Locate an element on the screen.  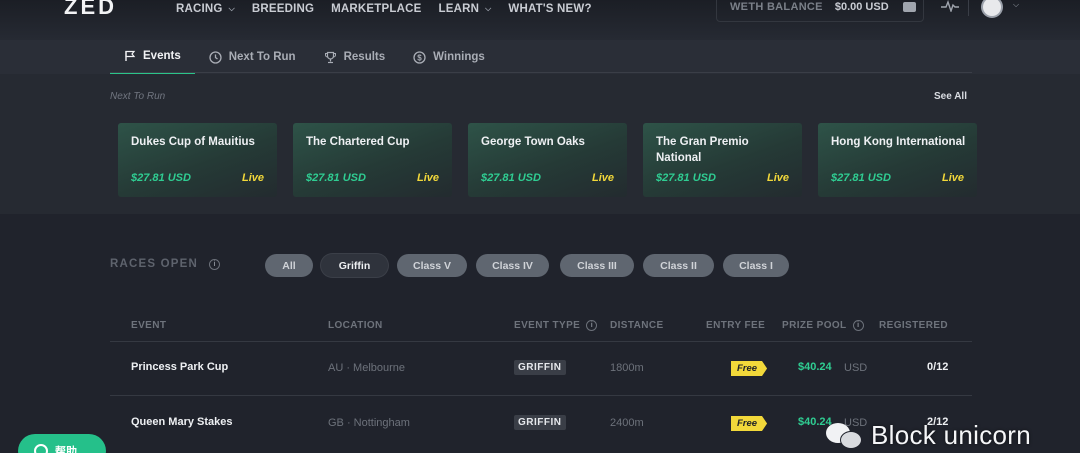
row-event-name: Queen Mary Stakes is located at coordinates (182, 422).